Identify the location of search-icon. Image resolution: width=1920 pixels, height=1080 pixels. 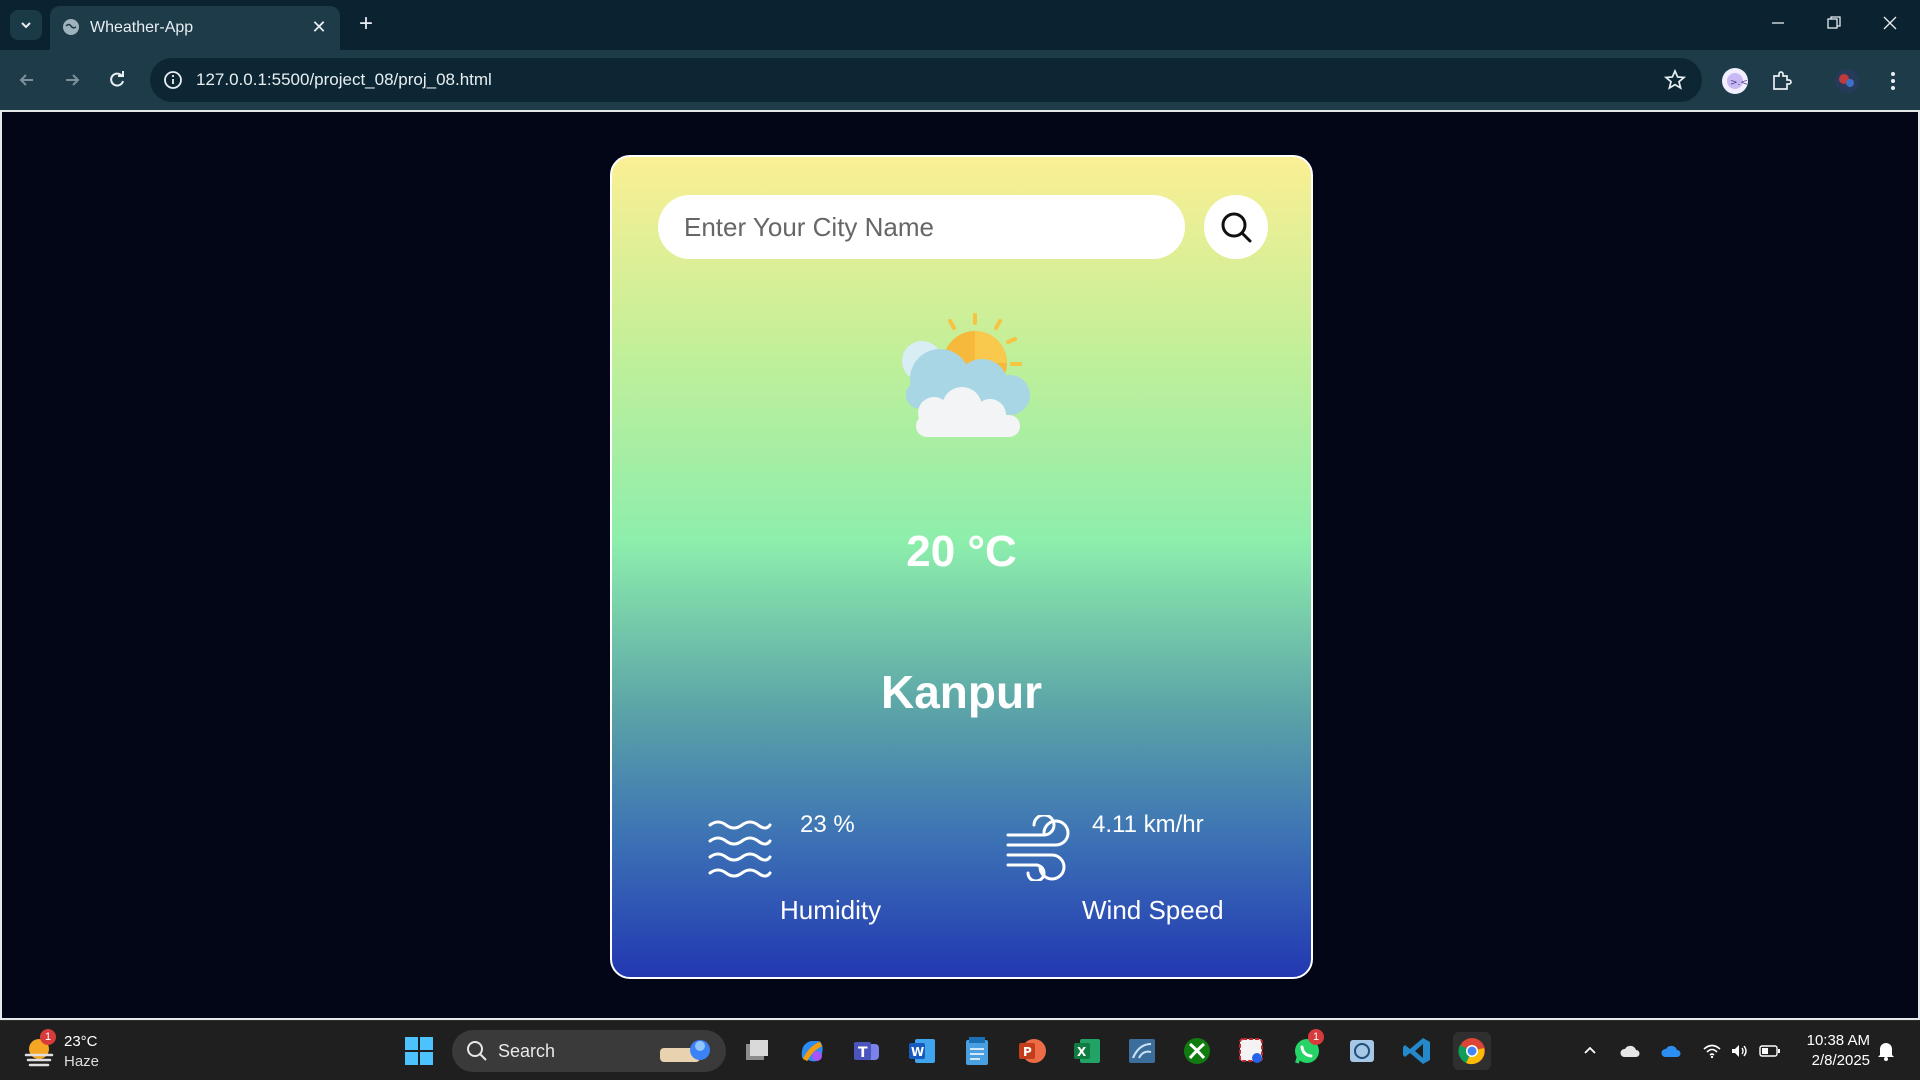
(1236, 227).